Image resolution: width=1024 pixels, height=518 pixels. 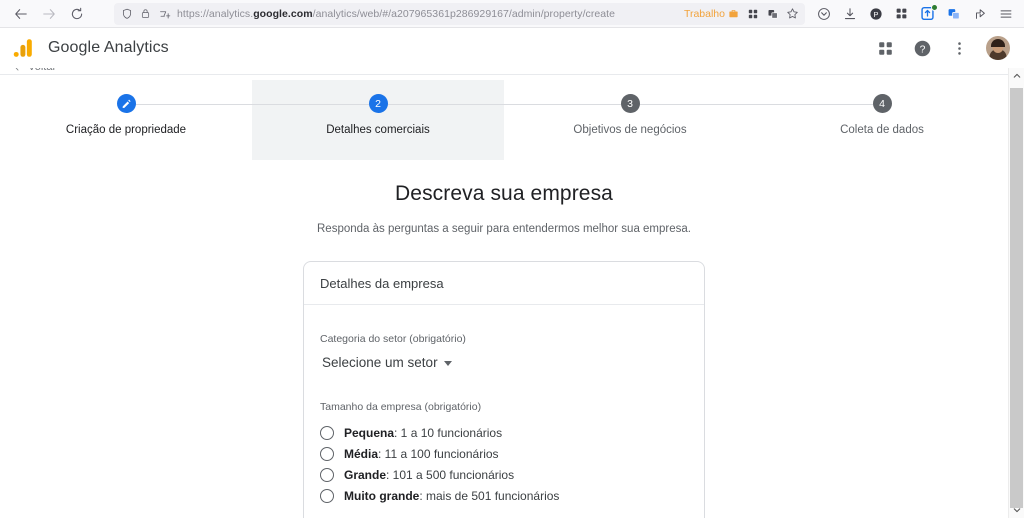 What do you see at coordinates (772, 13) in the screenshot?
I see `container-tabs-icon` at bounding box center [772, 13].